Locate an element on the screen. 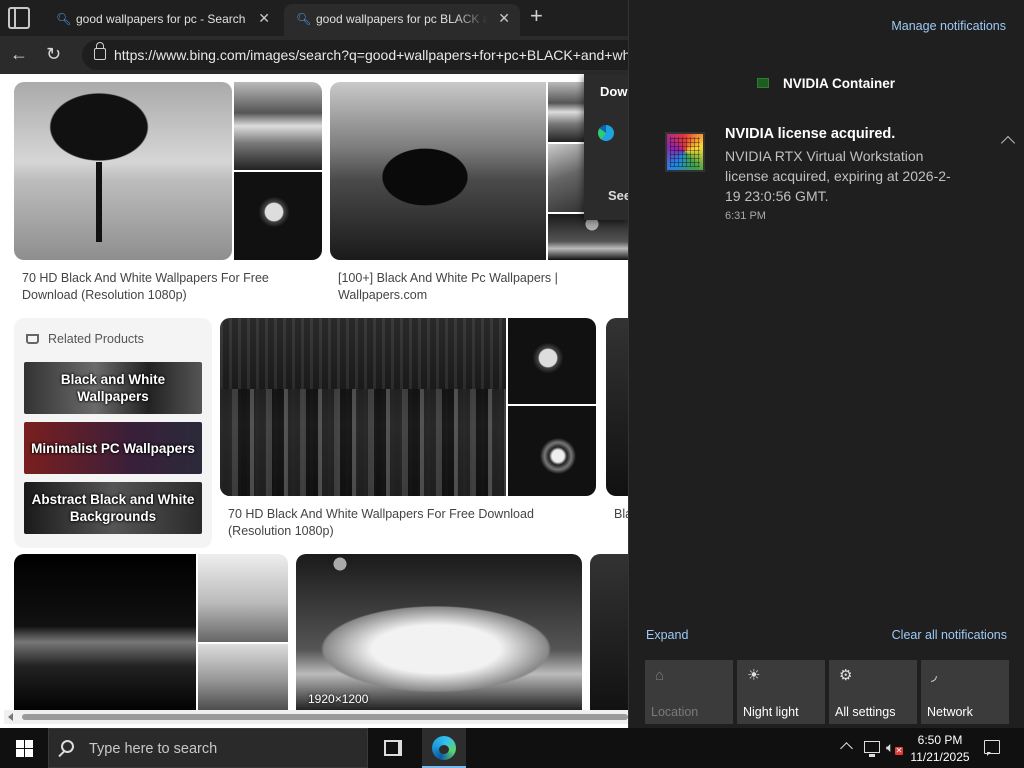 The height and width of the screenshot is (768, 1024). search-placeholder: Type here to search is located at coordinates (153, 749).